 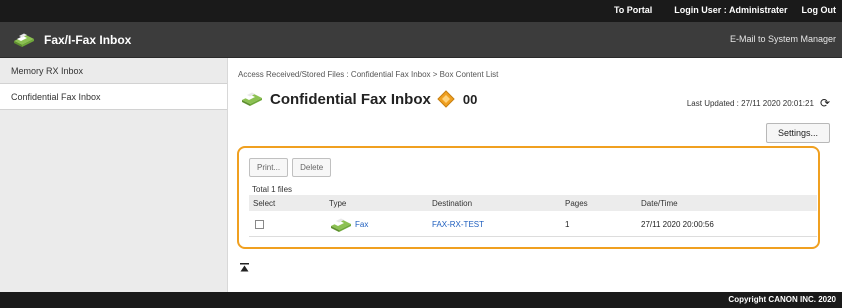 I want to click on type-cell: Fax, so click(x=348, y=224).